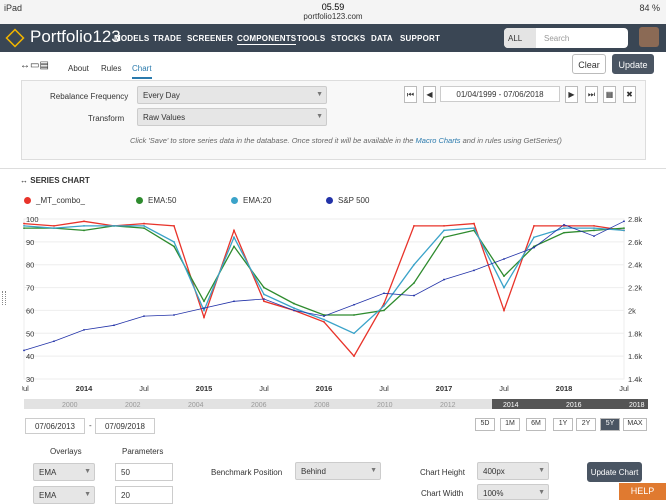 The width and height of the screenshot is (666, 504). Describe the element at coordinates (54, 200) in the screenshot. I see `legend-item: _MT_combo_` at that location.